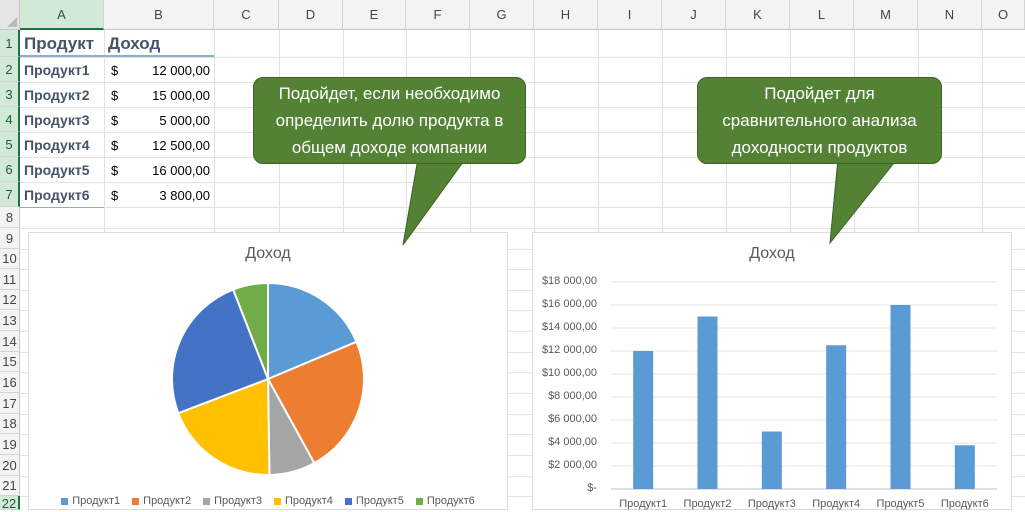 The width and height of the screenshot is (1025, 512). What do you see at coordinates (864, 201) in the screenshot?
I see `callout-bar-pointer` at bounding box center [864, 201].